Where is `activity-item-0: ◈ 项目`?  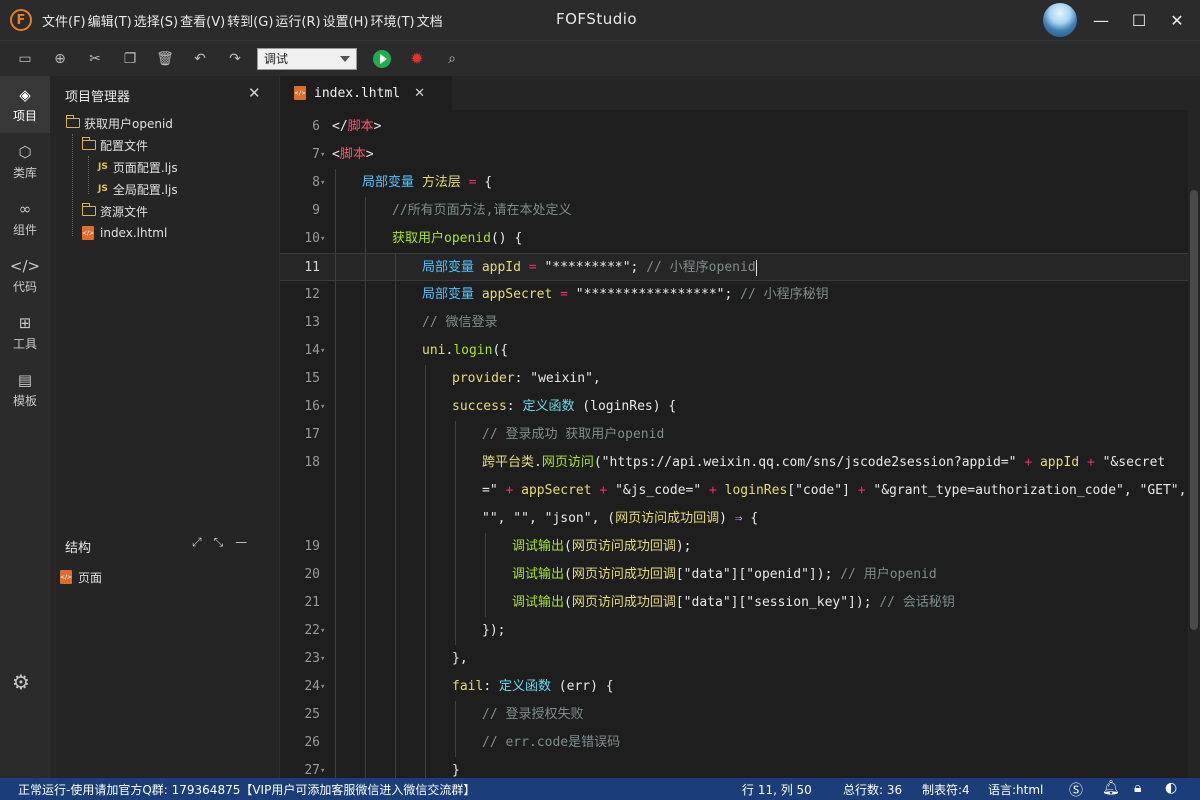 activity-item-0: ◈ 项目 is located at coordinates (25, 104).